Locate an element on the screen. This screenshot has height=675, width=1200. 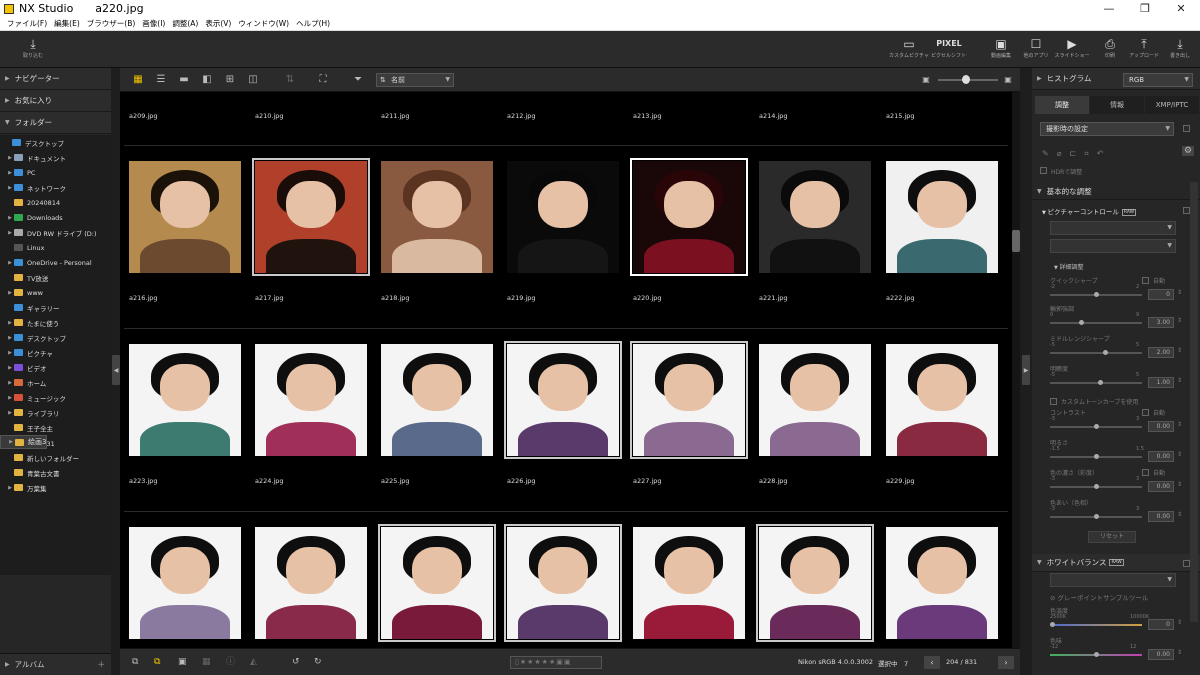
folder-tree-item: ▶ ミュージック is located at coordinates (55, 397).